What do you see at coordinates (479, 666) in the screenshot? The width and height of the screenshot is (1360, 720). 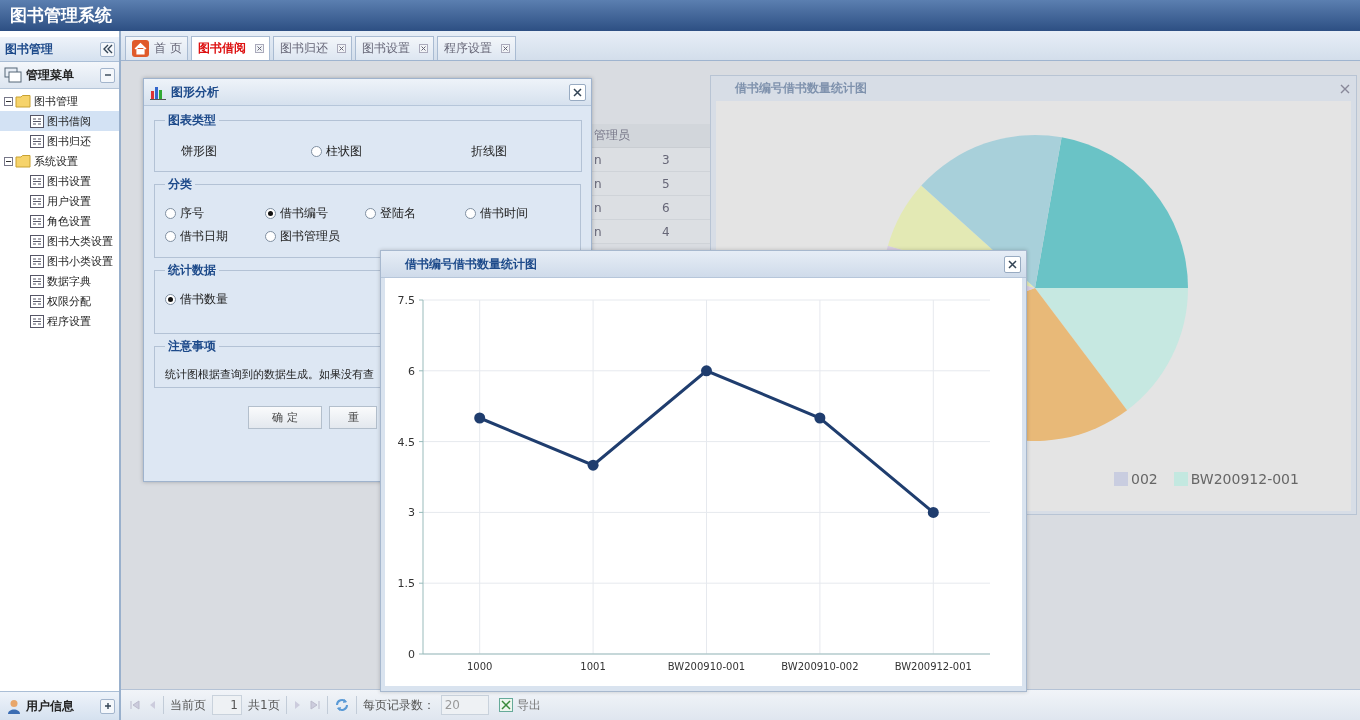 I see `axis-label: 1000` at bounding box center [479, 666].